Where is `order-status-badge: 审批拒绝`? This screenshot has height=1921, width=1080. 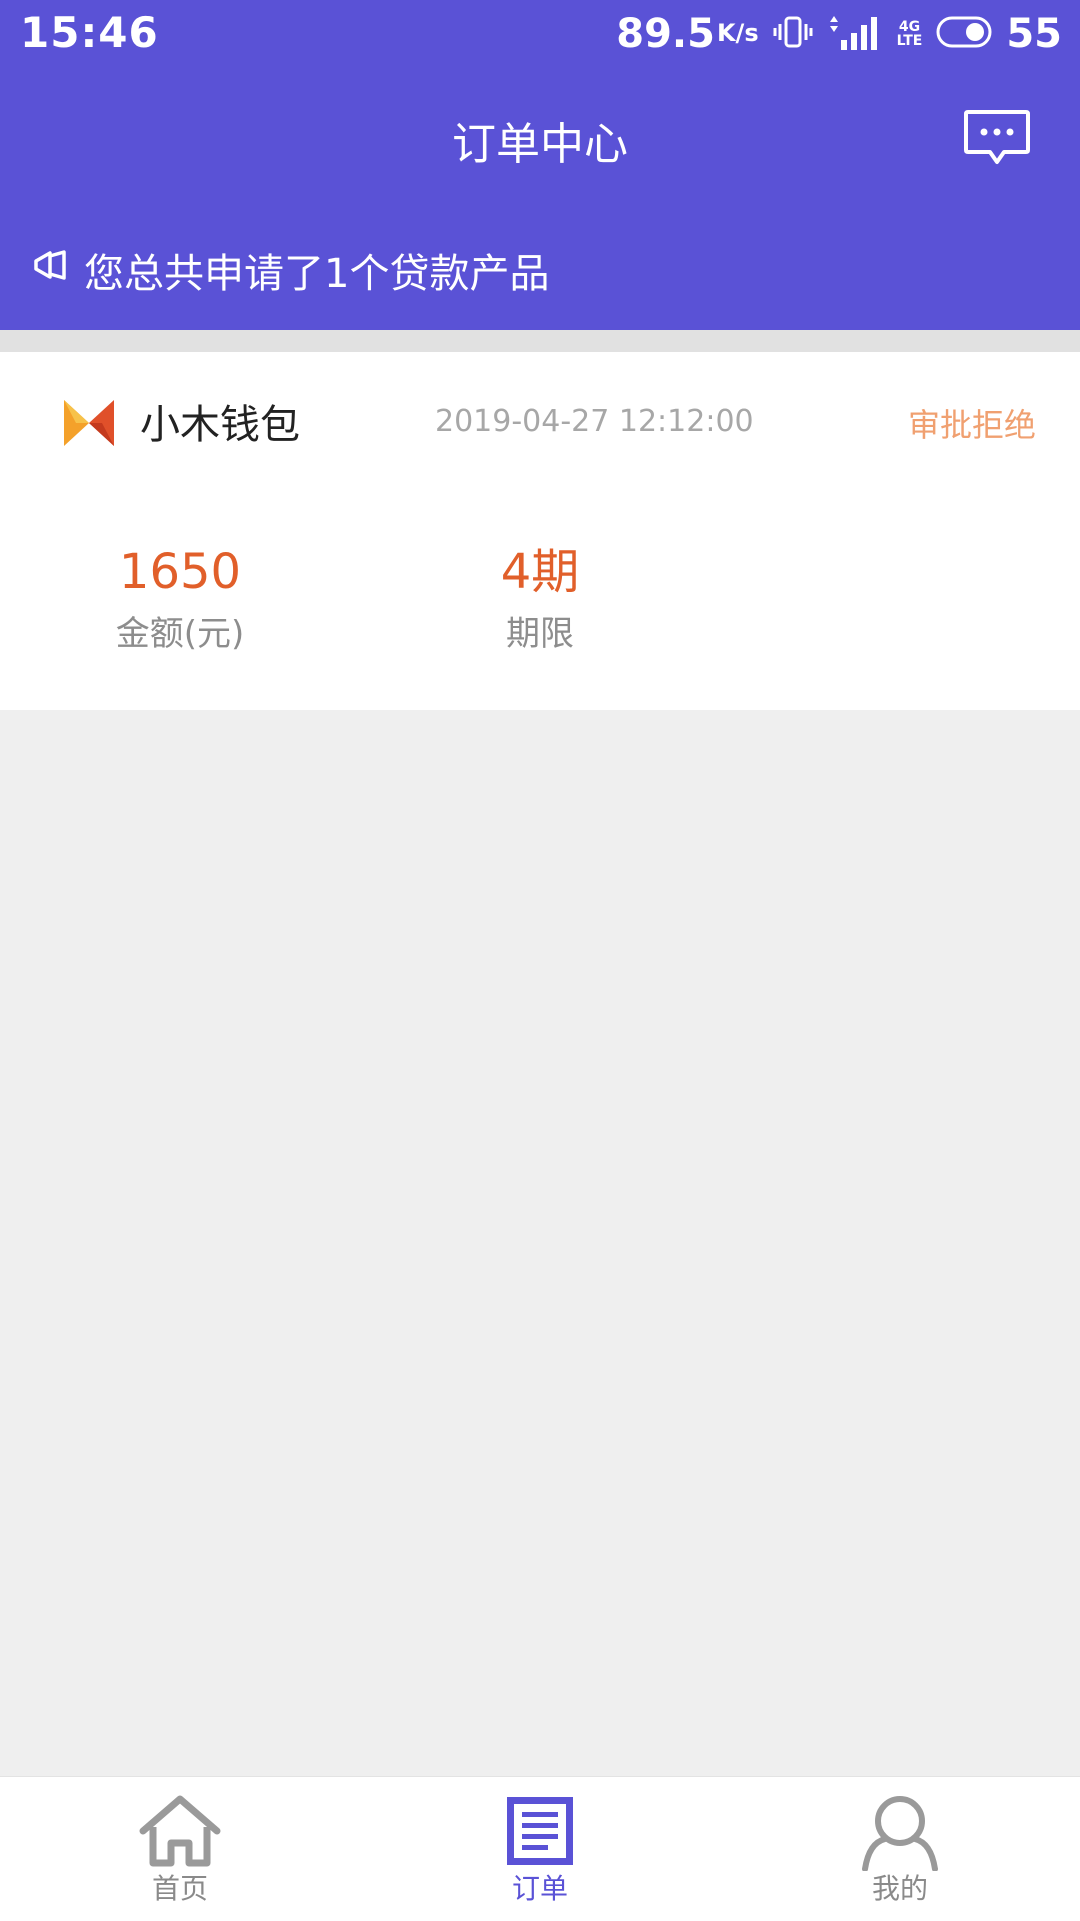
order-status-badge: 审批拒绝 is located at coordinates (971, 425).